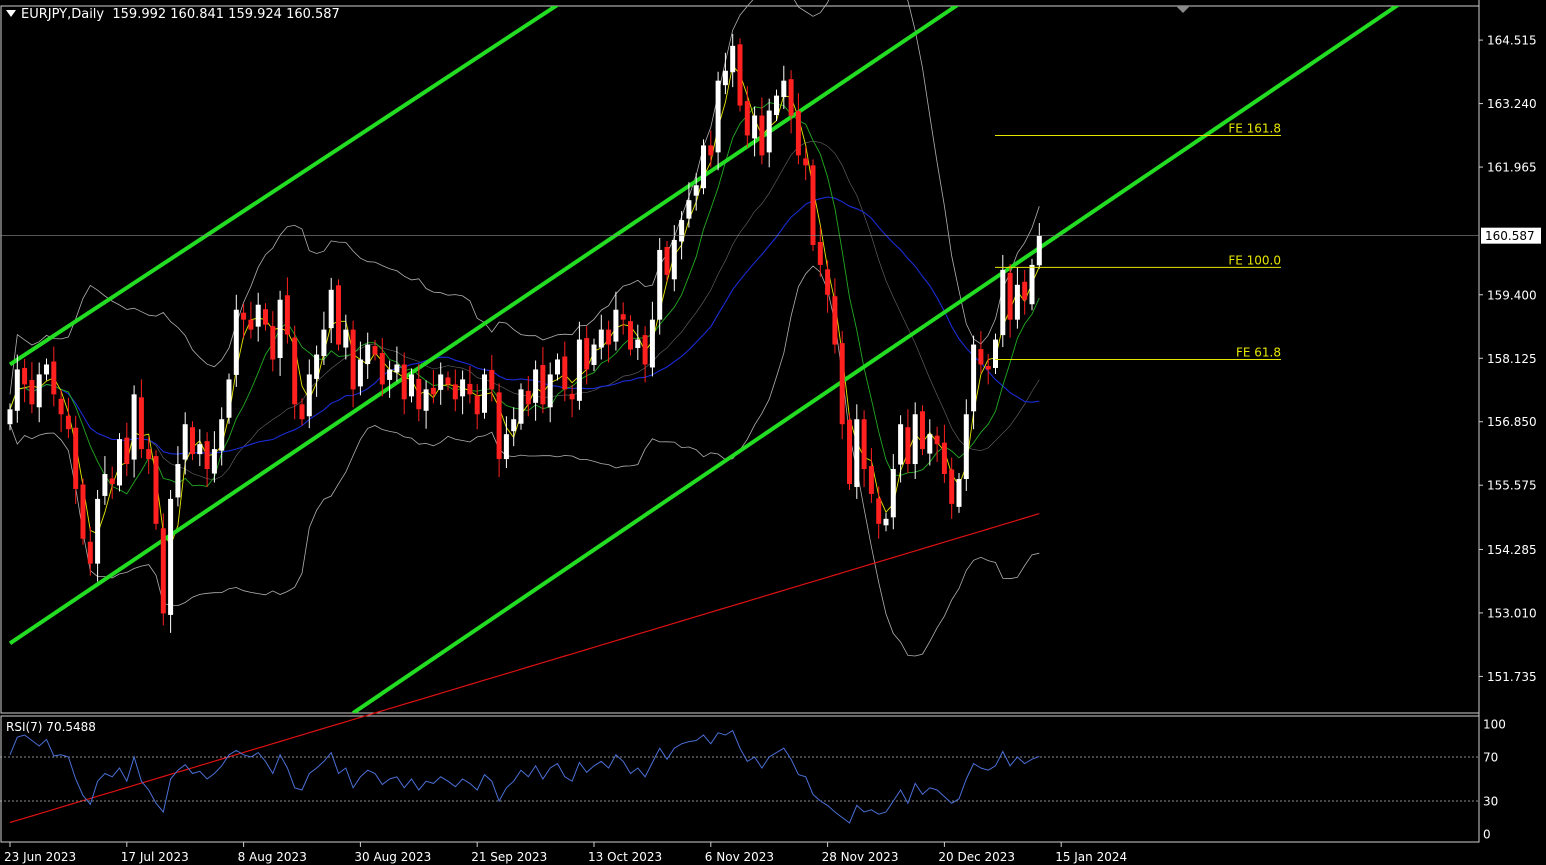 This screenshot has width=1546, height=865. Describe the element at coordinates (40, 857) in the screenshot. I see `x-tick-label: 23 Jun 2023` at that location.